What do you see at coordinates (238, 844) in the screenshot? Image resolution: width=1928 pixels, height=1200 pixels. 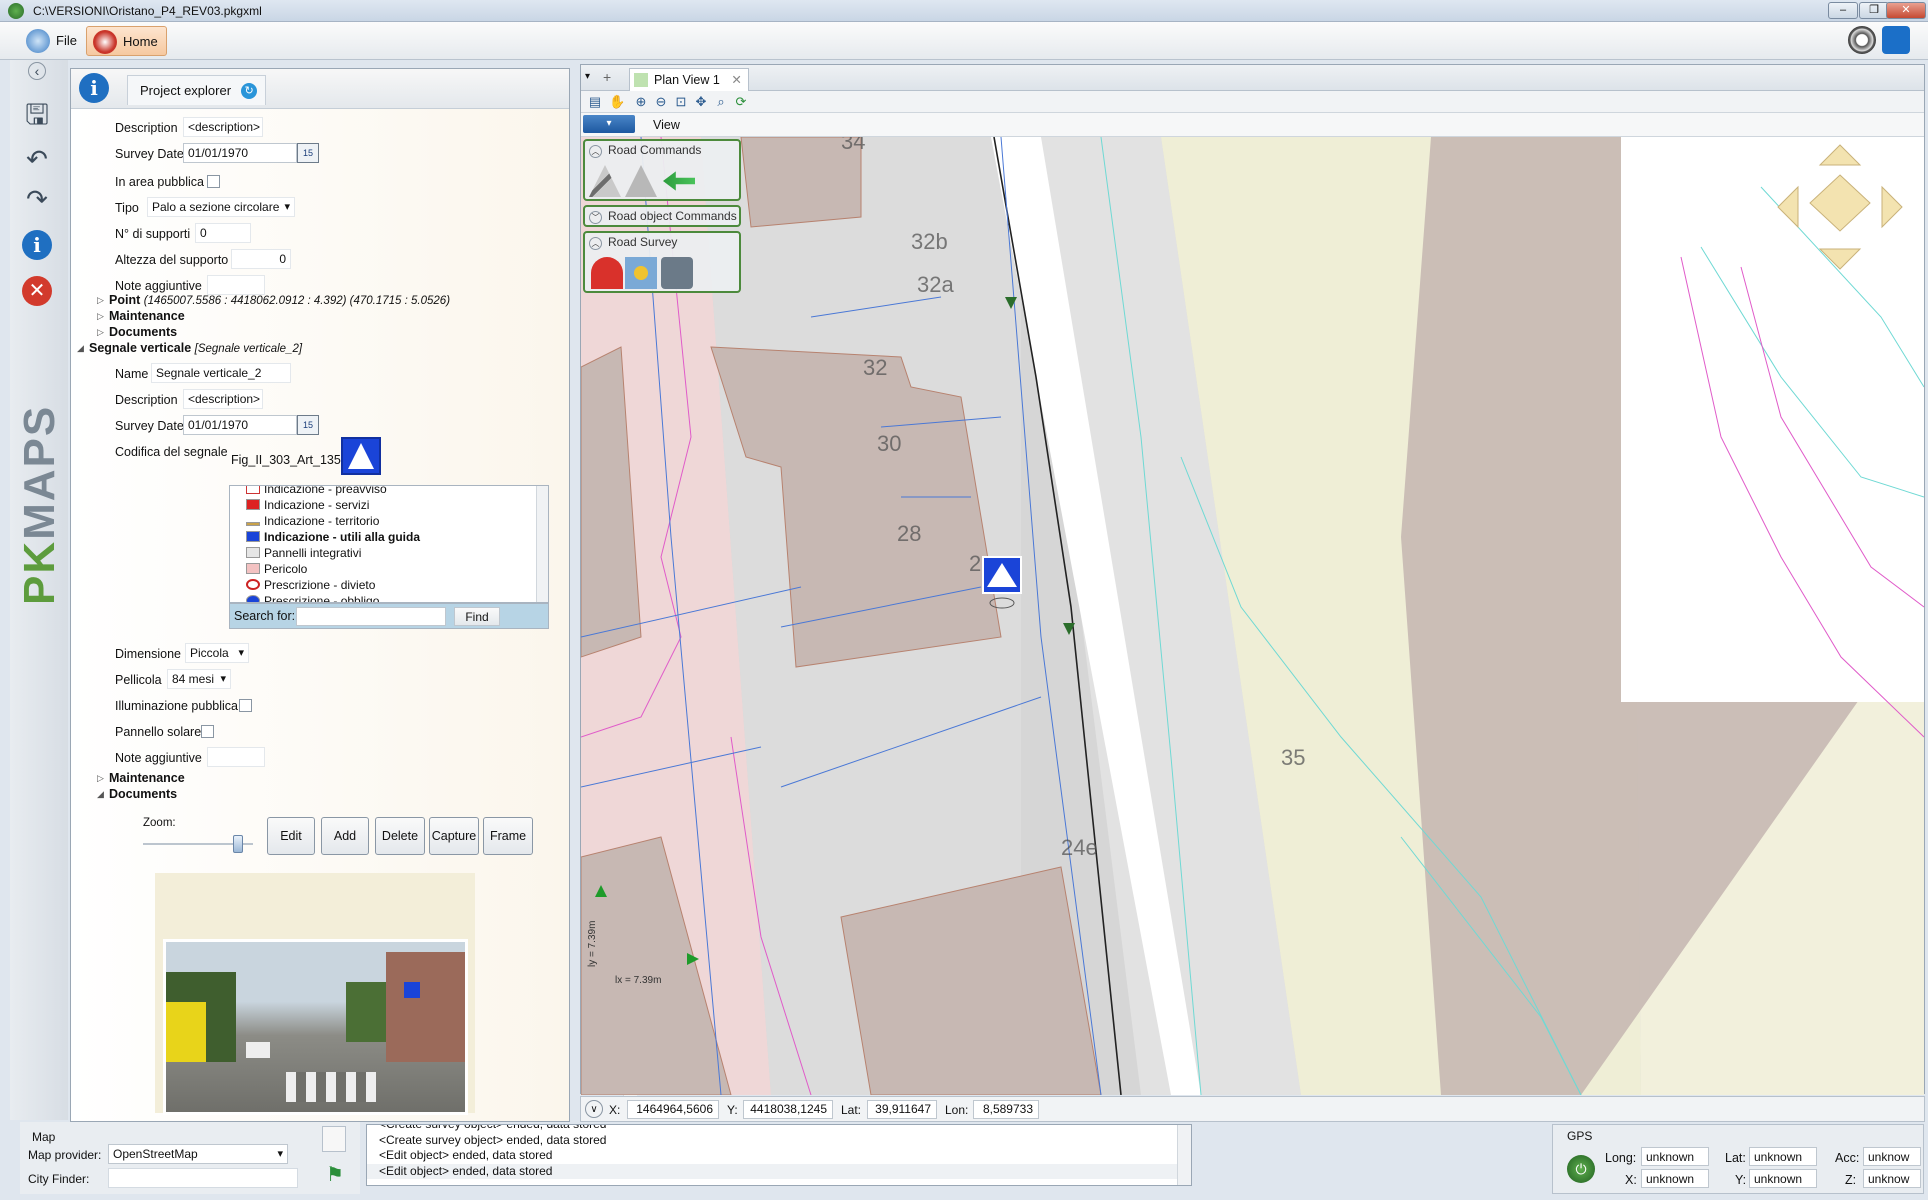 I see `zoom-slider-thumb` at bounding box center [238, 844].